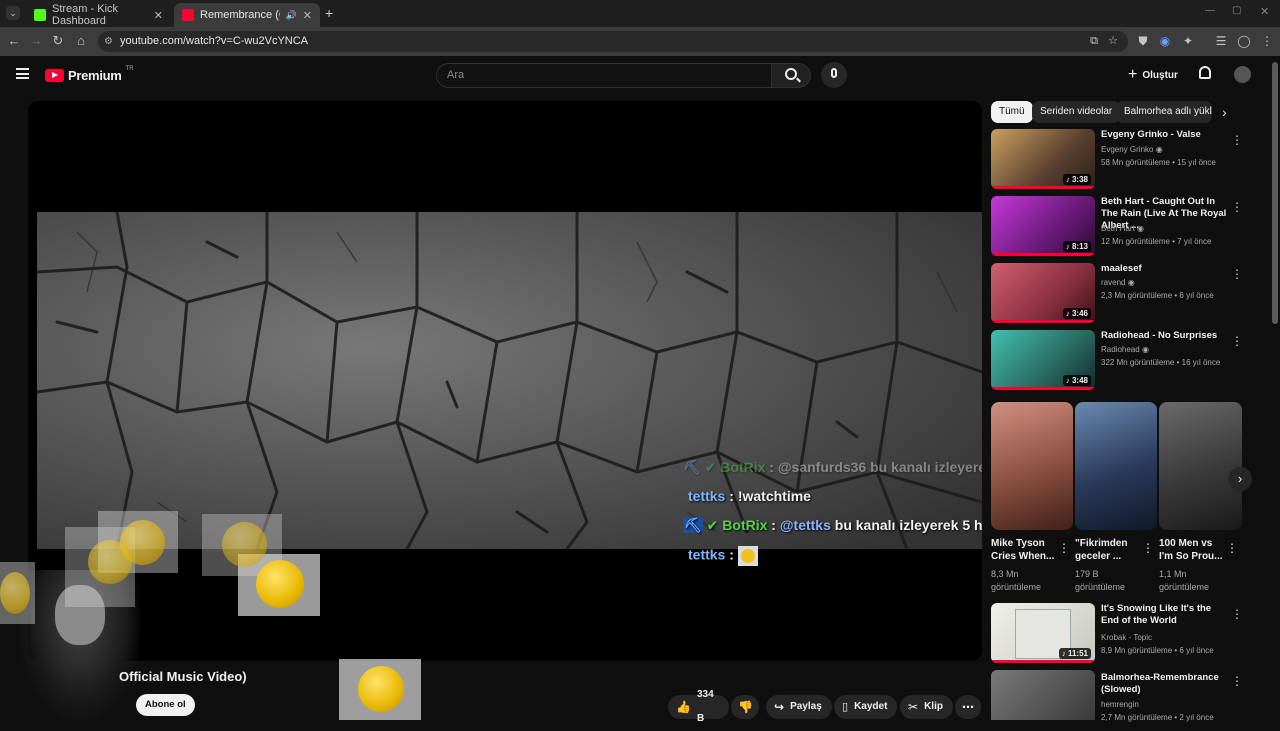 The height and width of the screenshot is (731, 1280). I want to click on home-icon: ⌂, so click(81, 41).